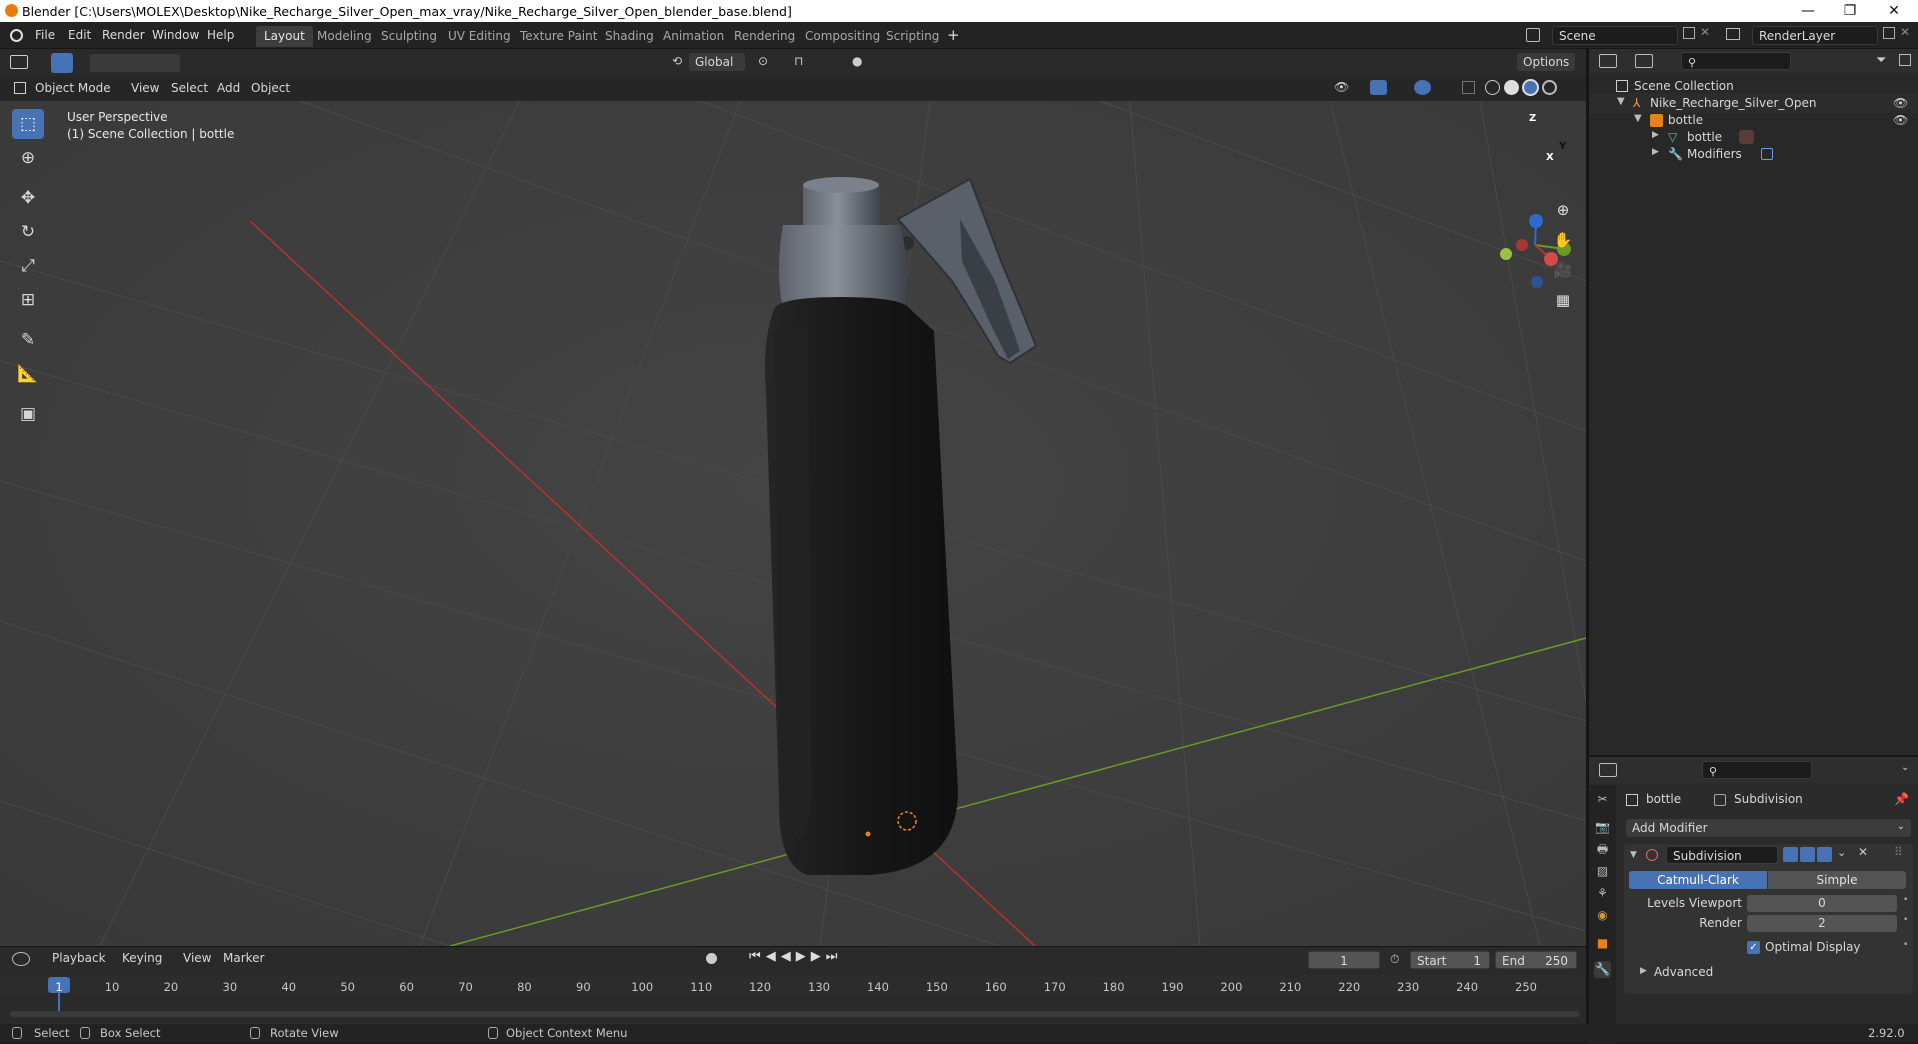 This screenshot has height=1044, width=1918. What do you see at coordinates (28, 340) in the screenshot?
I see `annotate-tool-icon: ✎` at bounding box center [28, 340].